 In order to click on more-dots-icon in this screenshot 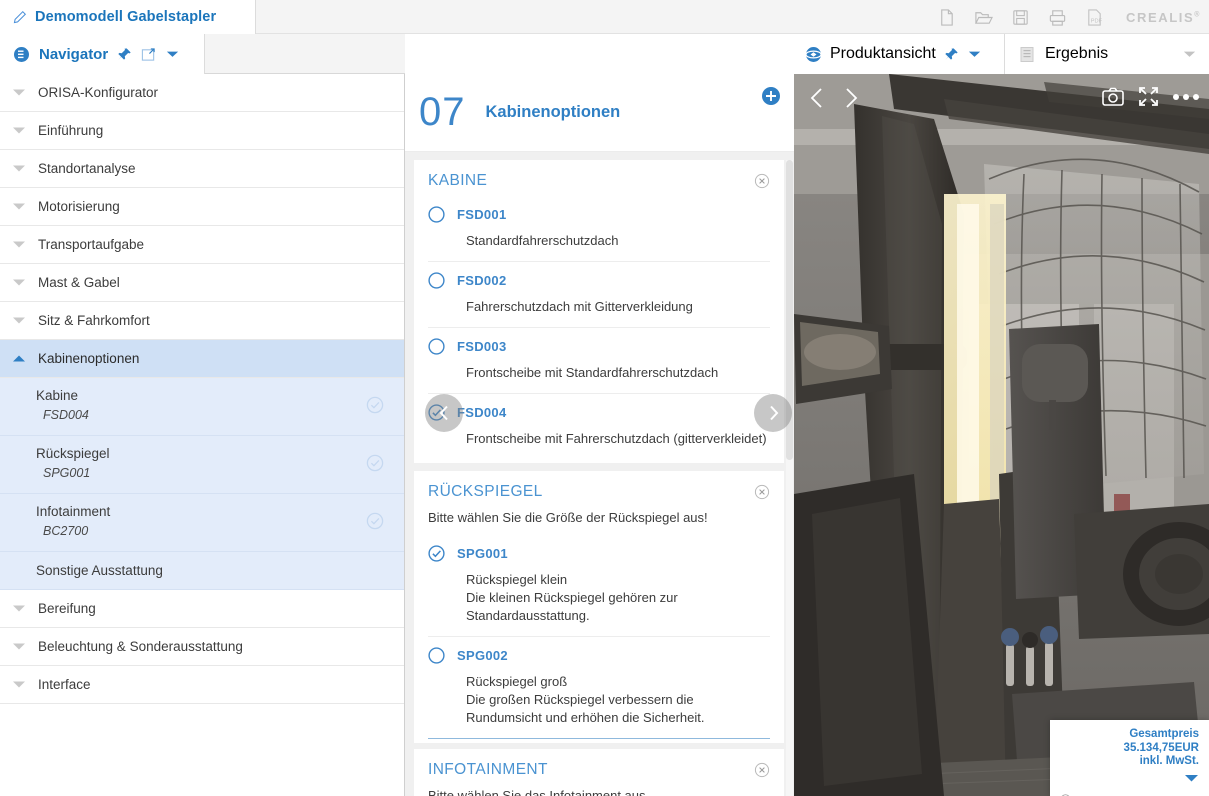, I will do `click(1186, 96)`.